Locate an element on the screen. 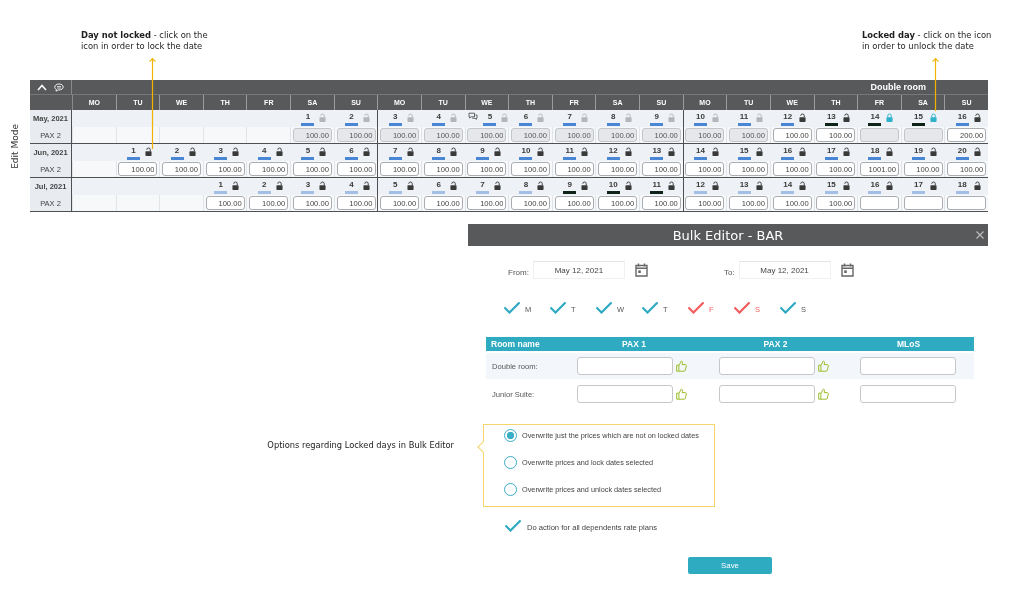 The image size is (1024, 601). speech-bubble-icon is located at coordinates (58, 87).